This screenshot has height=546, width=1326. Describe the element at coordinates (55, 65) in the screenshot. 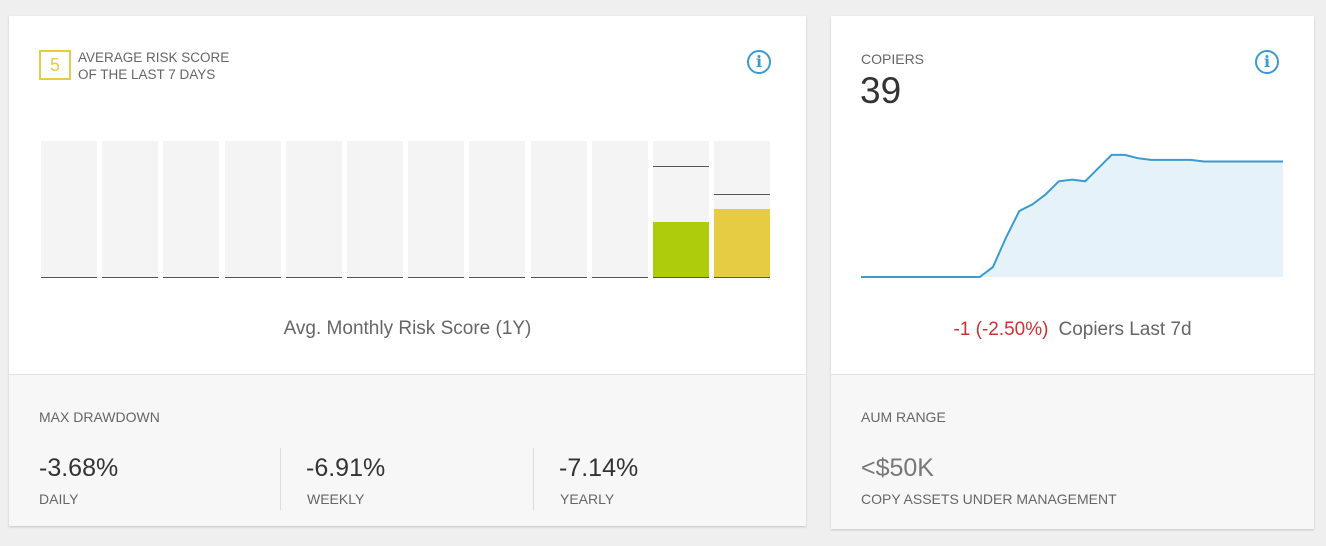

I see `risk-score-badge: 5` at that location.